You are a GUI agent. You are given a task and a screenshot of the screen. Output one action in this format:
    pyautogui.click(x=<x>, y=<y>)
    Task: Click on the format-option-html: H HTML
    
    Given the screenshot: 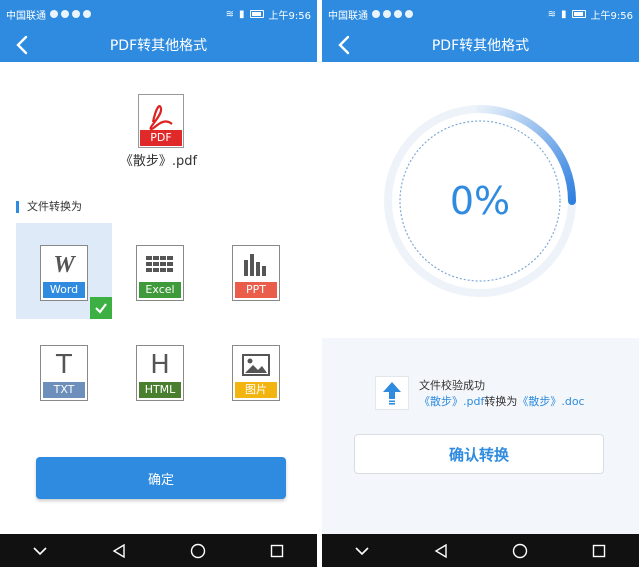 What is the action you would take?
    pyautogui.click(x=160, y=371)
    